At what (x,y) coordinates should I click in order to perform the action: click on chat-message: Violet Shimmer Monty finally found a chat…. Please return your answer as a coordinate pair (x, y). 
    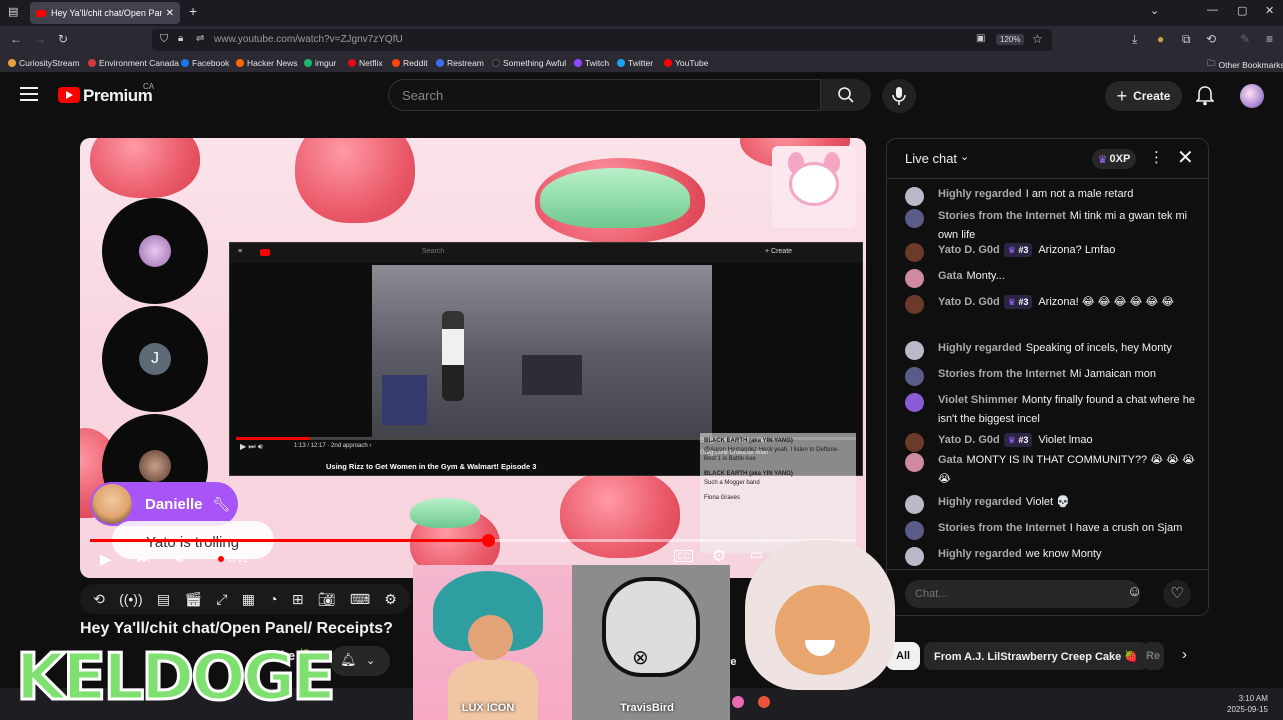
    Looking at the image, I should click on (1050, 410).